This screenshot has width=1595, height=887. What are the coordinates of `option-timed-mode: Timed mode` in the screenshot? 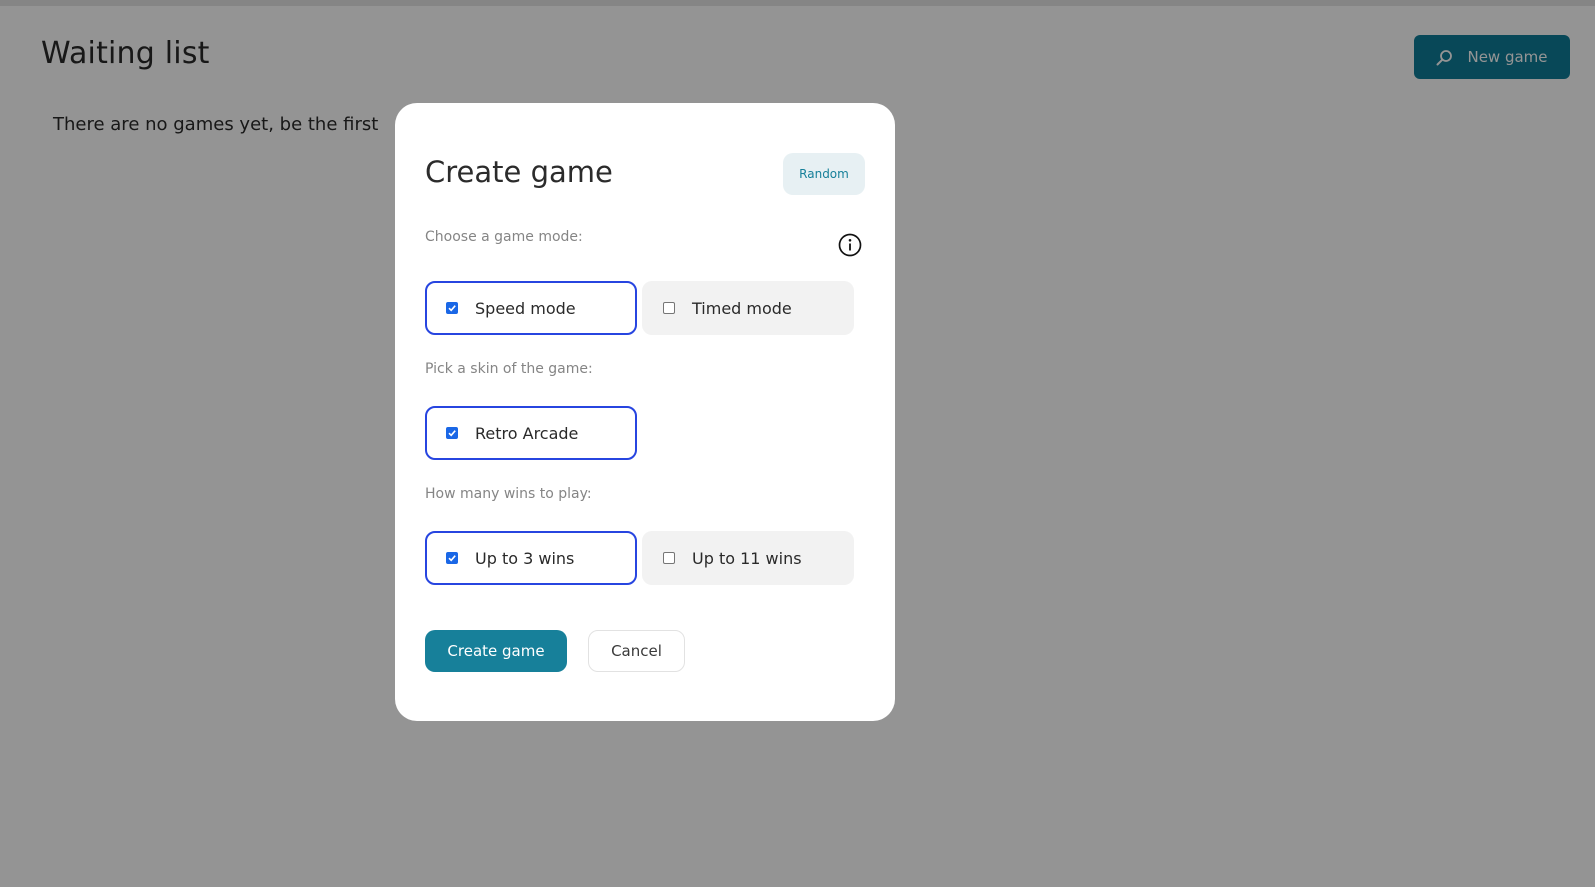 It's located at (748, 308).